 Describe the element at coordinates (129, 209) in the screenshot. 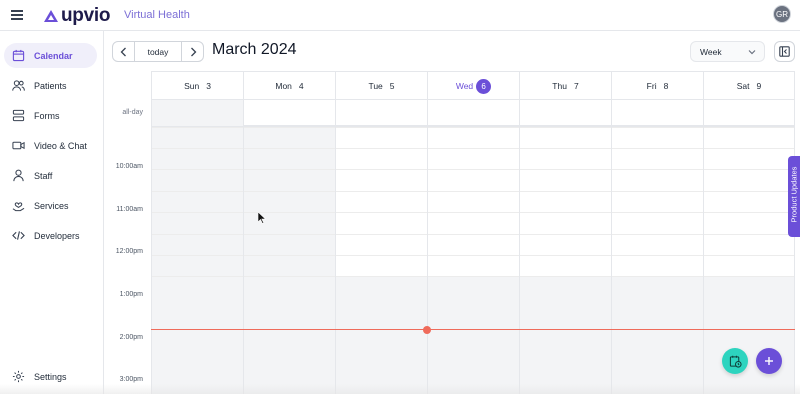

I see `time-label: 11:00am` at that location.